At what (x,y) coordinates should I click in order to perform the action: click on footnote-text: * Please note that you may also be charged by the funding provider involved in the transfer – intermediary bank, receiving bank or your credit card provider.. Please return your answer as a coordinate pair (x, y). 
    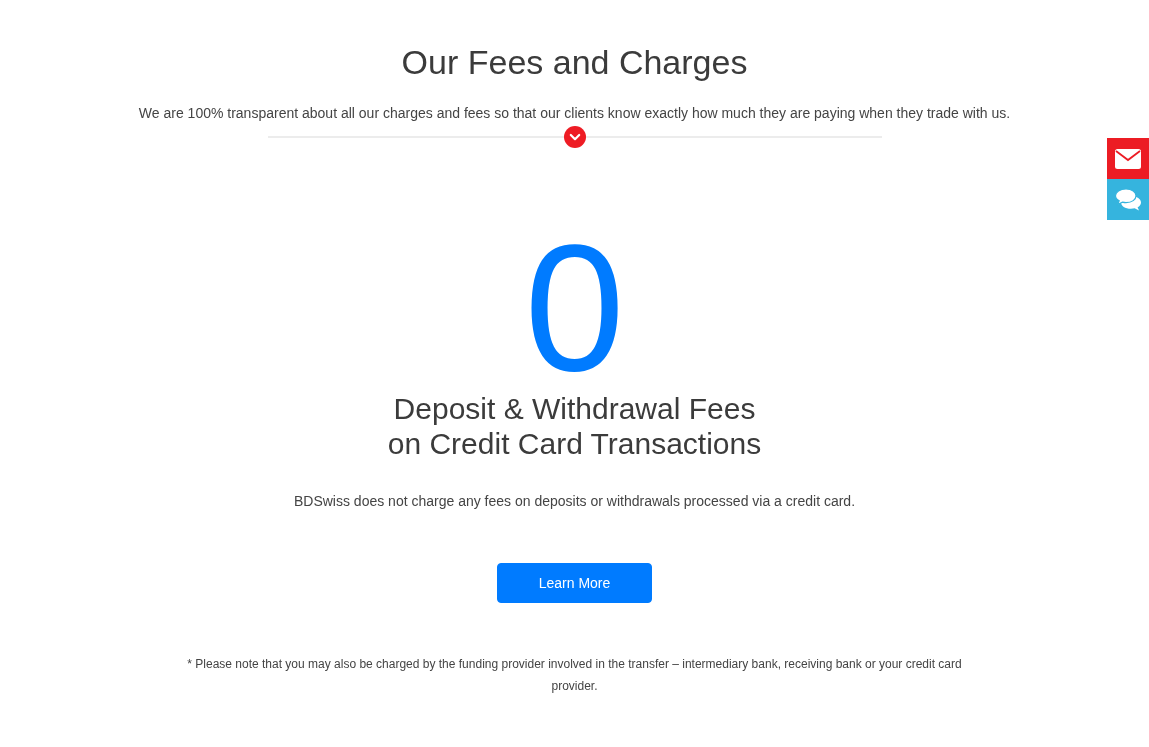
    Looking at the image, I should click on (574, 675).